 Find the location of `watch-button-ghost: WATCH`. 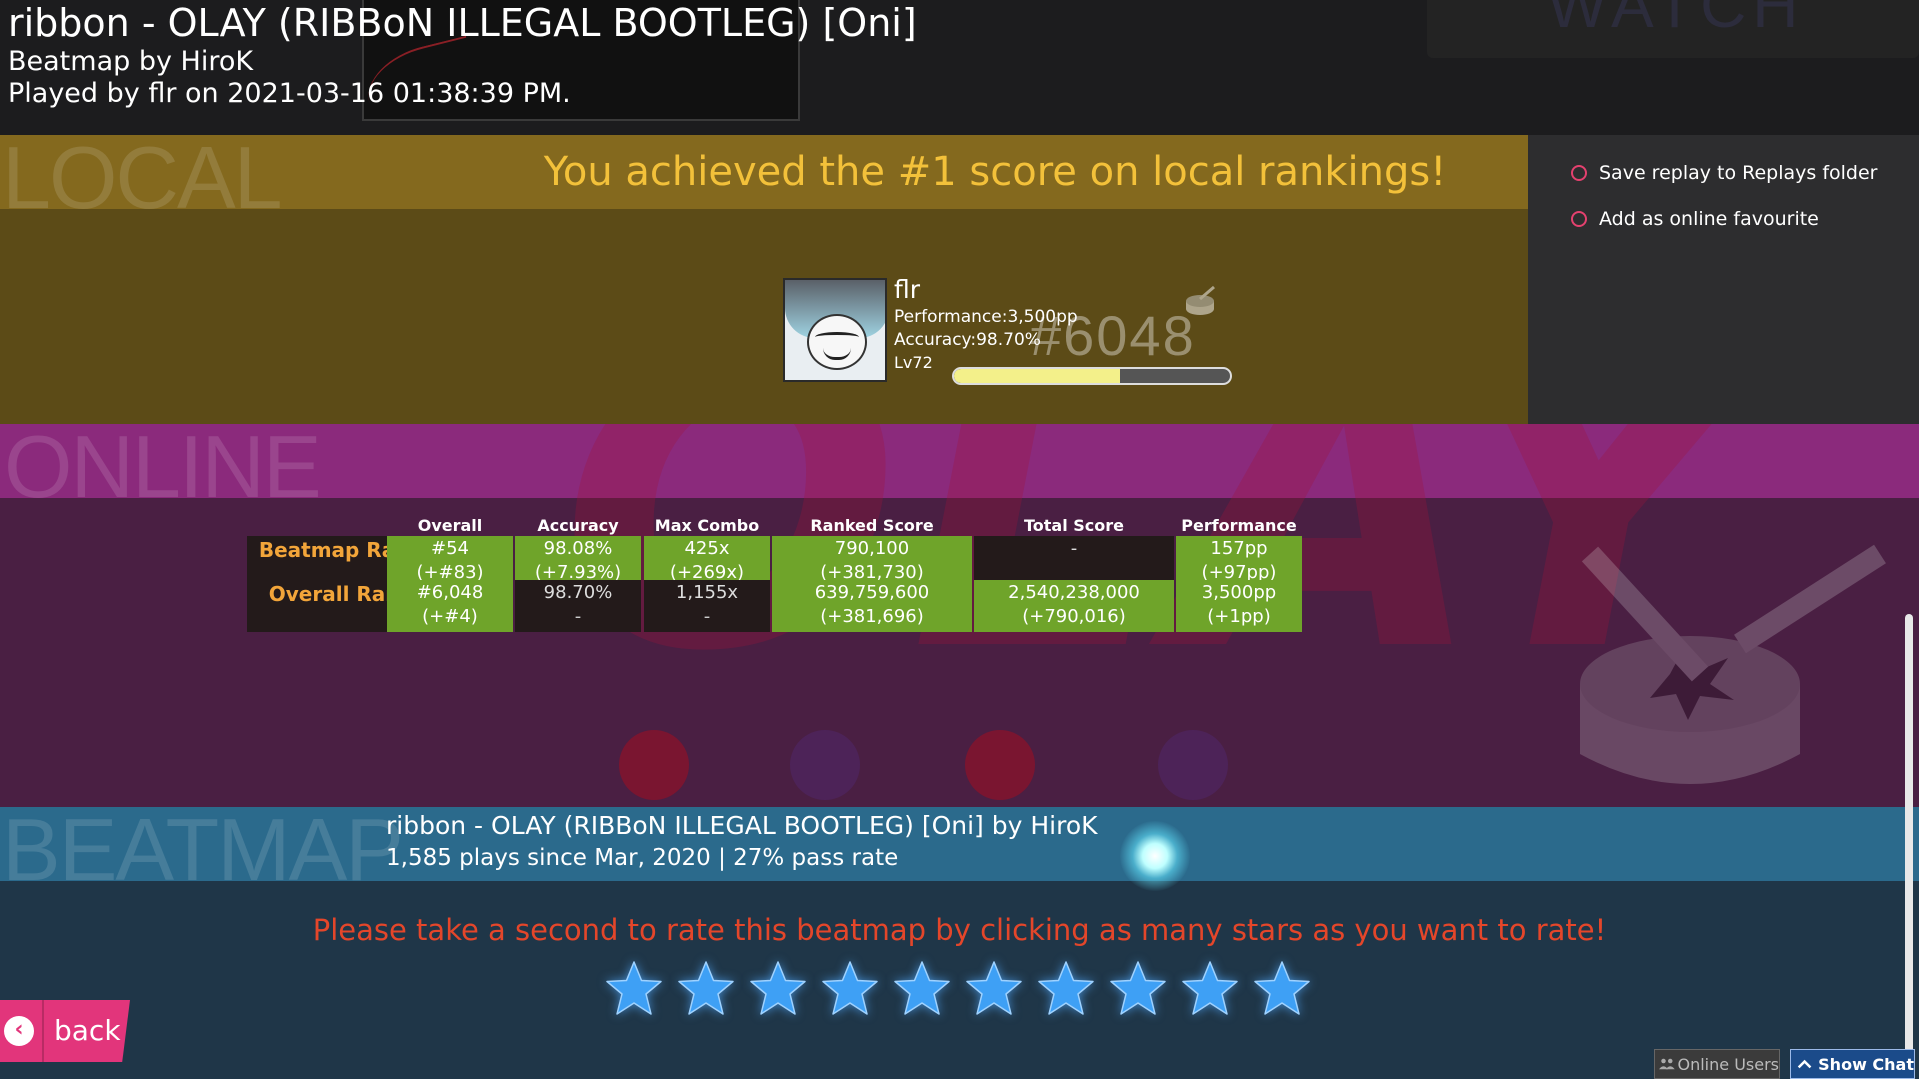

watch-button-ghost: WATCH is located at coordinates (1673, 29).